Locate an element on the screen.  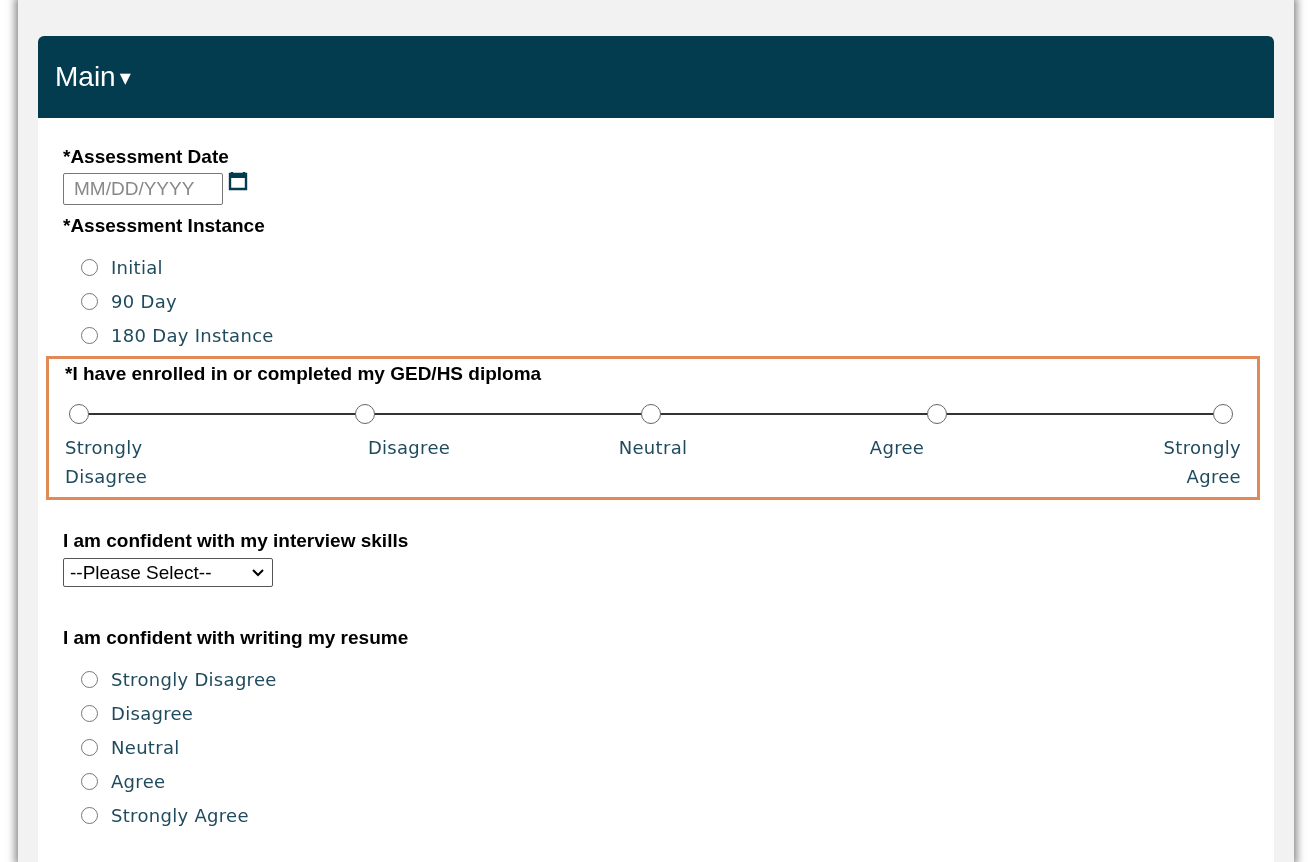
field-label: I am confident with writing my resume is located at coordinates (236, 638).